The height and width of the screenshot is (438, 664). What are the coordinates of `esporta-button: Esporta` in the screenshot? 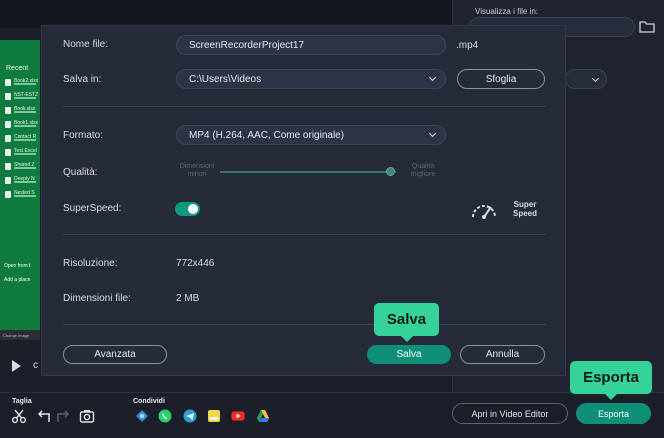 It's located at (613, 413).